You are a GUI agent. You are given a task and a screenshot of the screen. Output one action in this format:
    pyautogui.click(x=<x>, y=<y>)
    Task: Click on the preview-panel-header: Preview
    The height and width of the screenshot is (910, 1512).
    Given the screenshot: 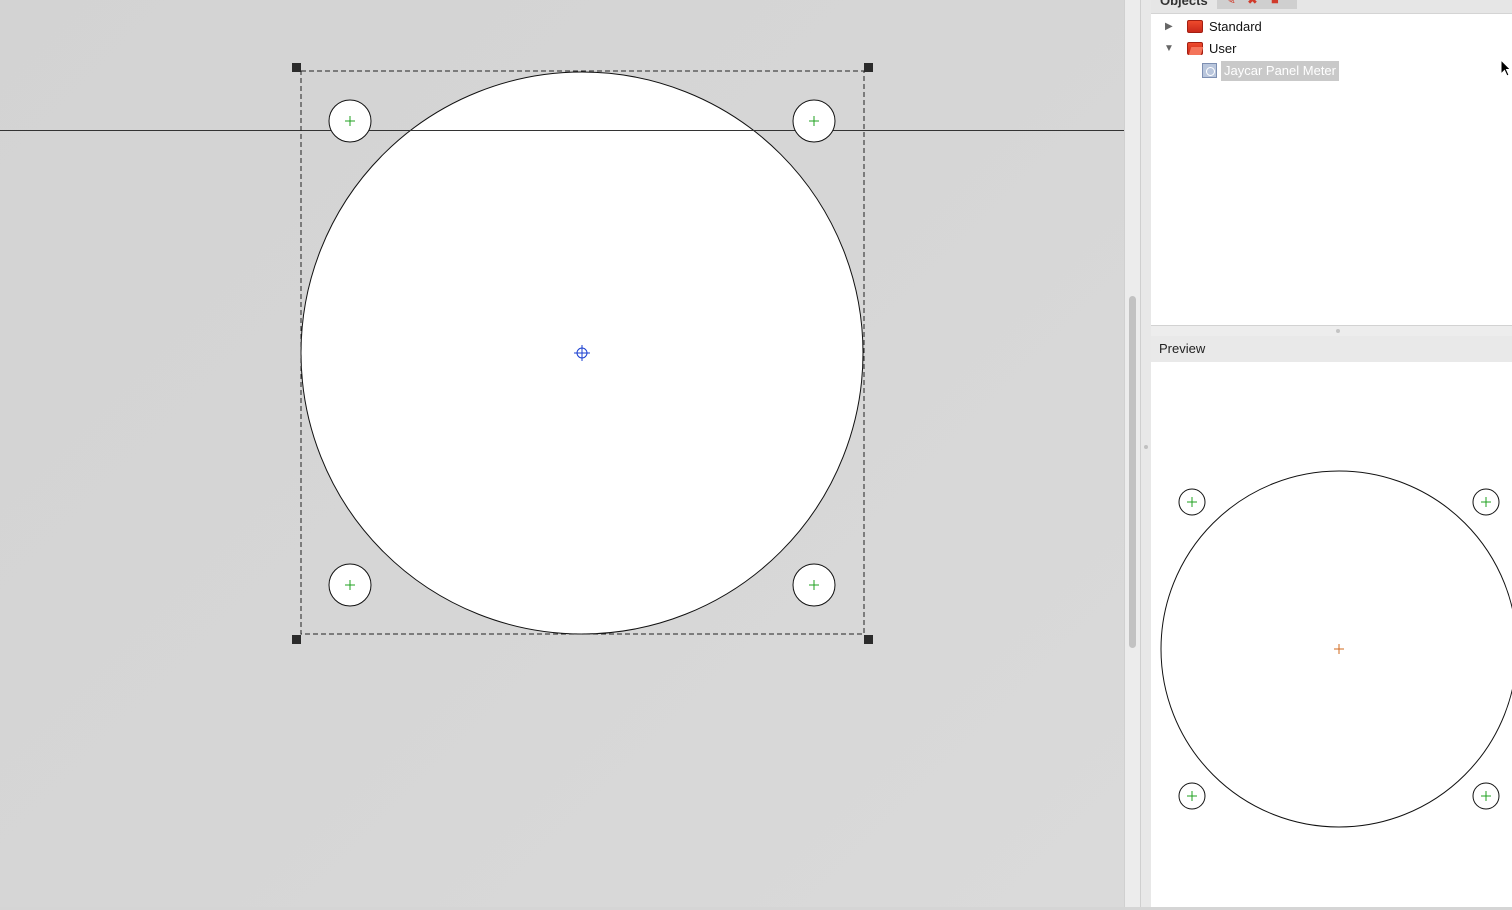 What is the action you would take?
    pyautogui.click(x=1331, y=349)
    